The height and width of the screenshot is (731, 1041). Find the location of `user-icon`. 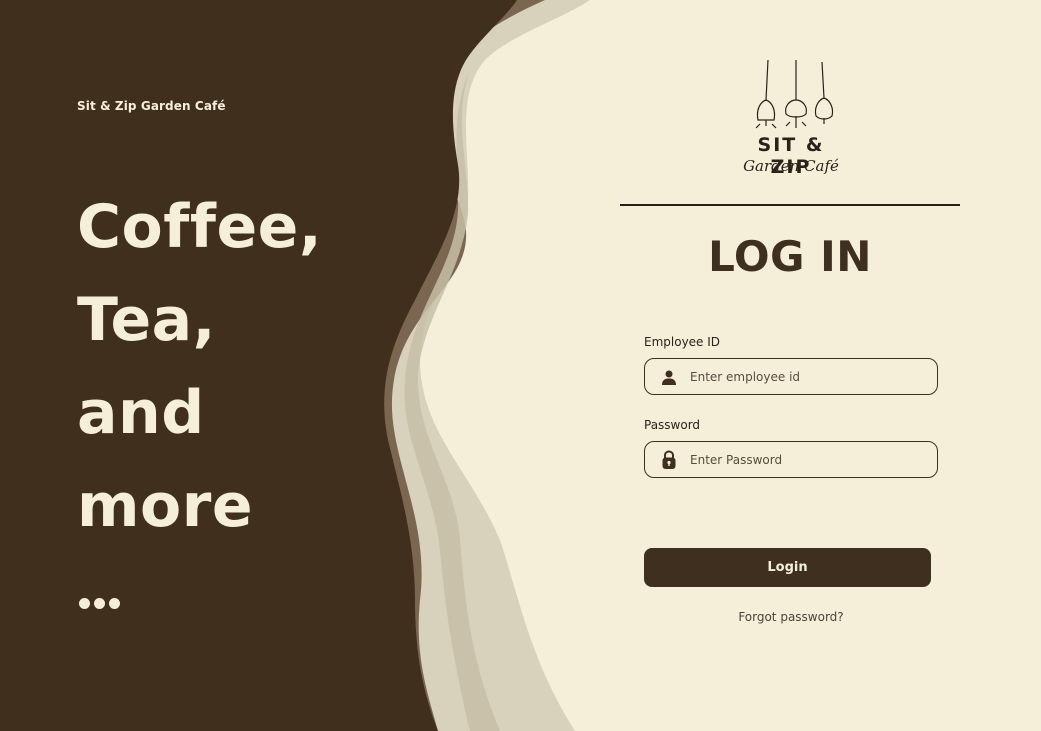

user-icon is located at coordinates (669, 377).